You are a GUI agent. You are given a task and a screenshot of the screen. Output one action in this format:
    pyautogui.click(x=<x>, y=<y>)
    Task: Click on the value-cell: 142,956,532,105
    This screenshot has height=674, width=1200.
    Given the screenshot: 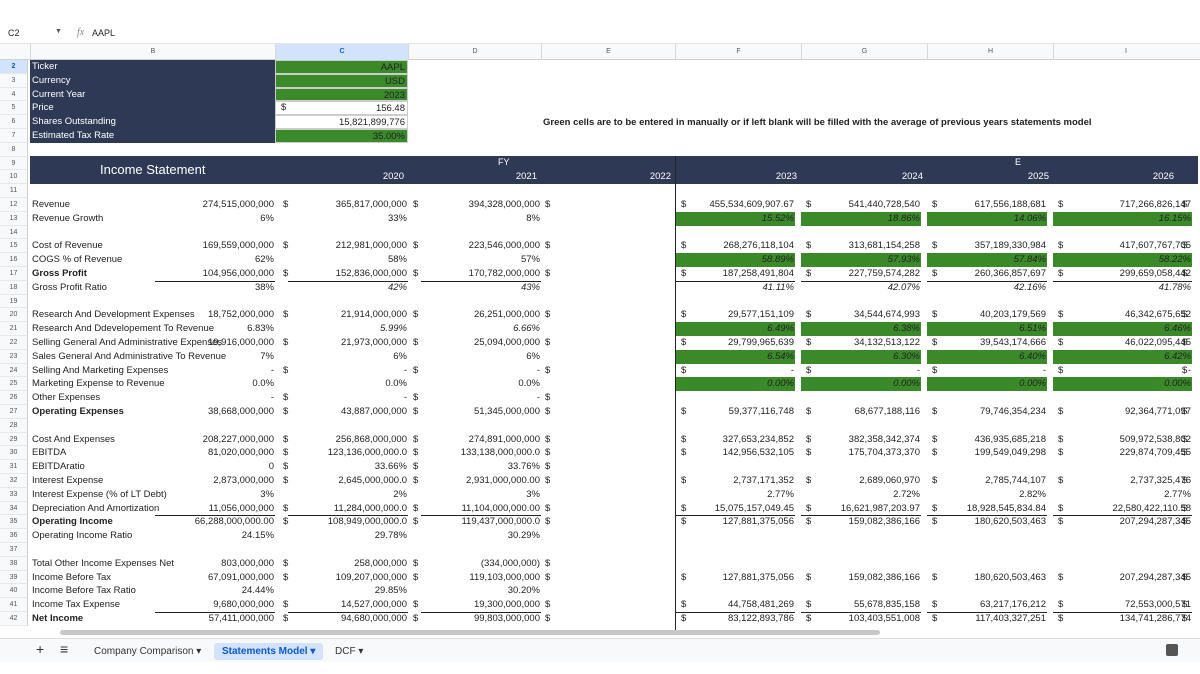 What is the action you would take?
    pyautogui.click(x=735, y=453)
    